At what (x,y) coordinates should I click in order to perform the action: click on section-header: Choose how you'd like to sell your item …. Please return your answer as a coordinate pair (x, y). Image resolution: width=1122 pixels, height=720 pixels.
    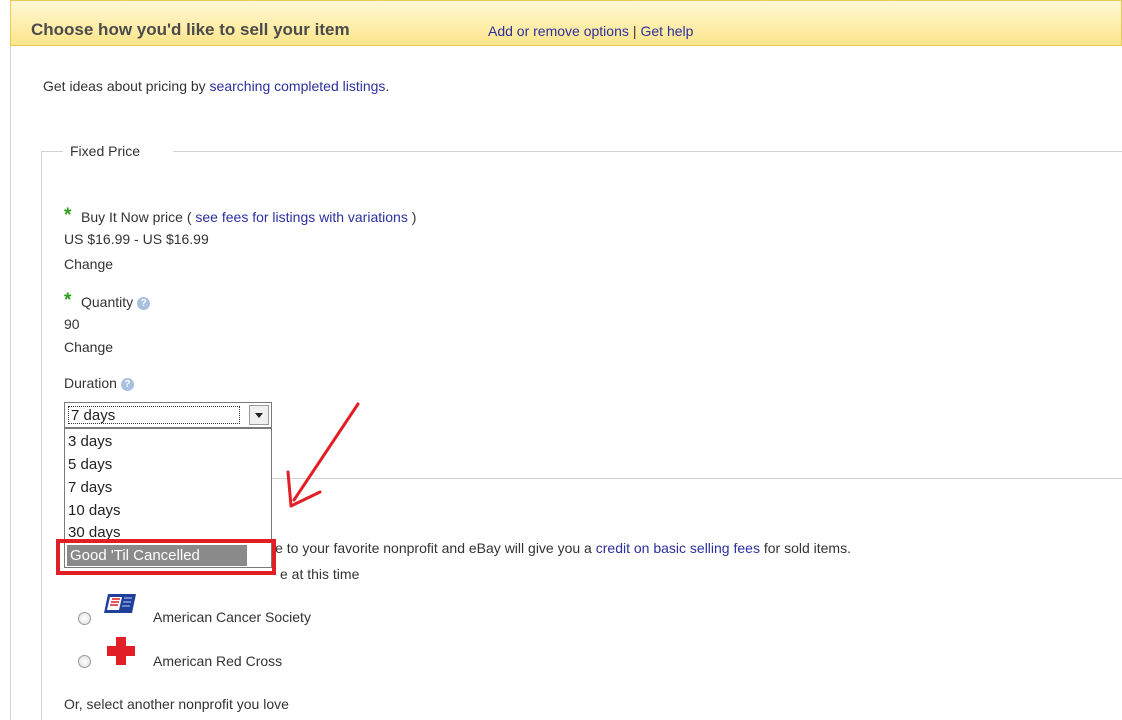
    Looking at the image, I should click on (566, 23).